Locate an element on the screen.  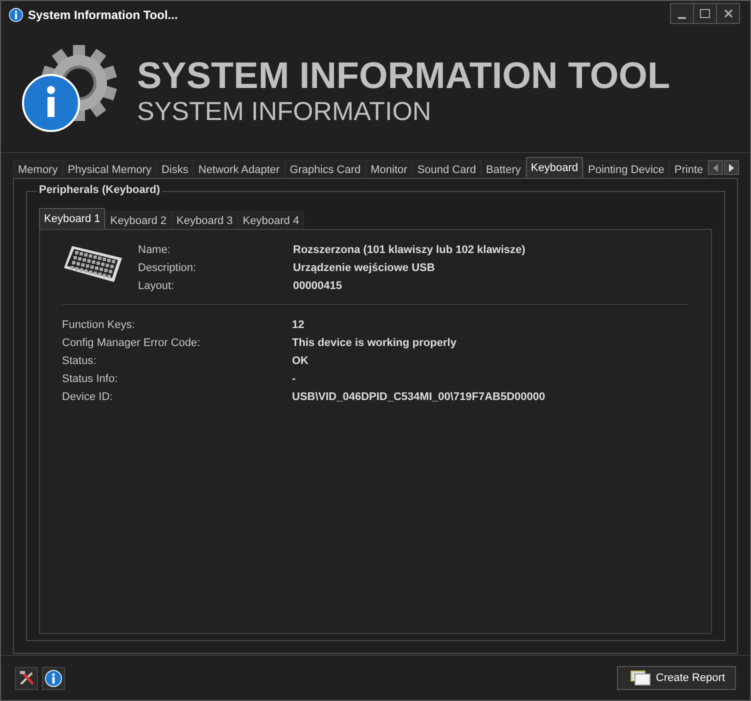
left-arrow-icon is located at coordinates (715, 168).